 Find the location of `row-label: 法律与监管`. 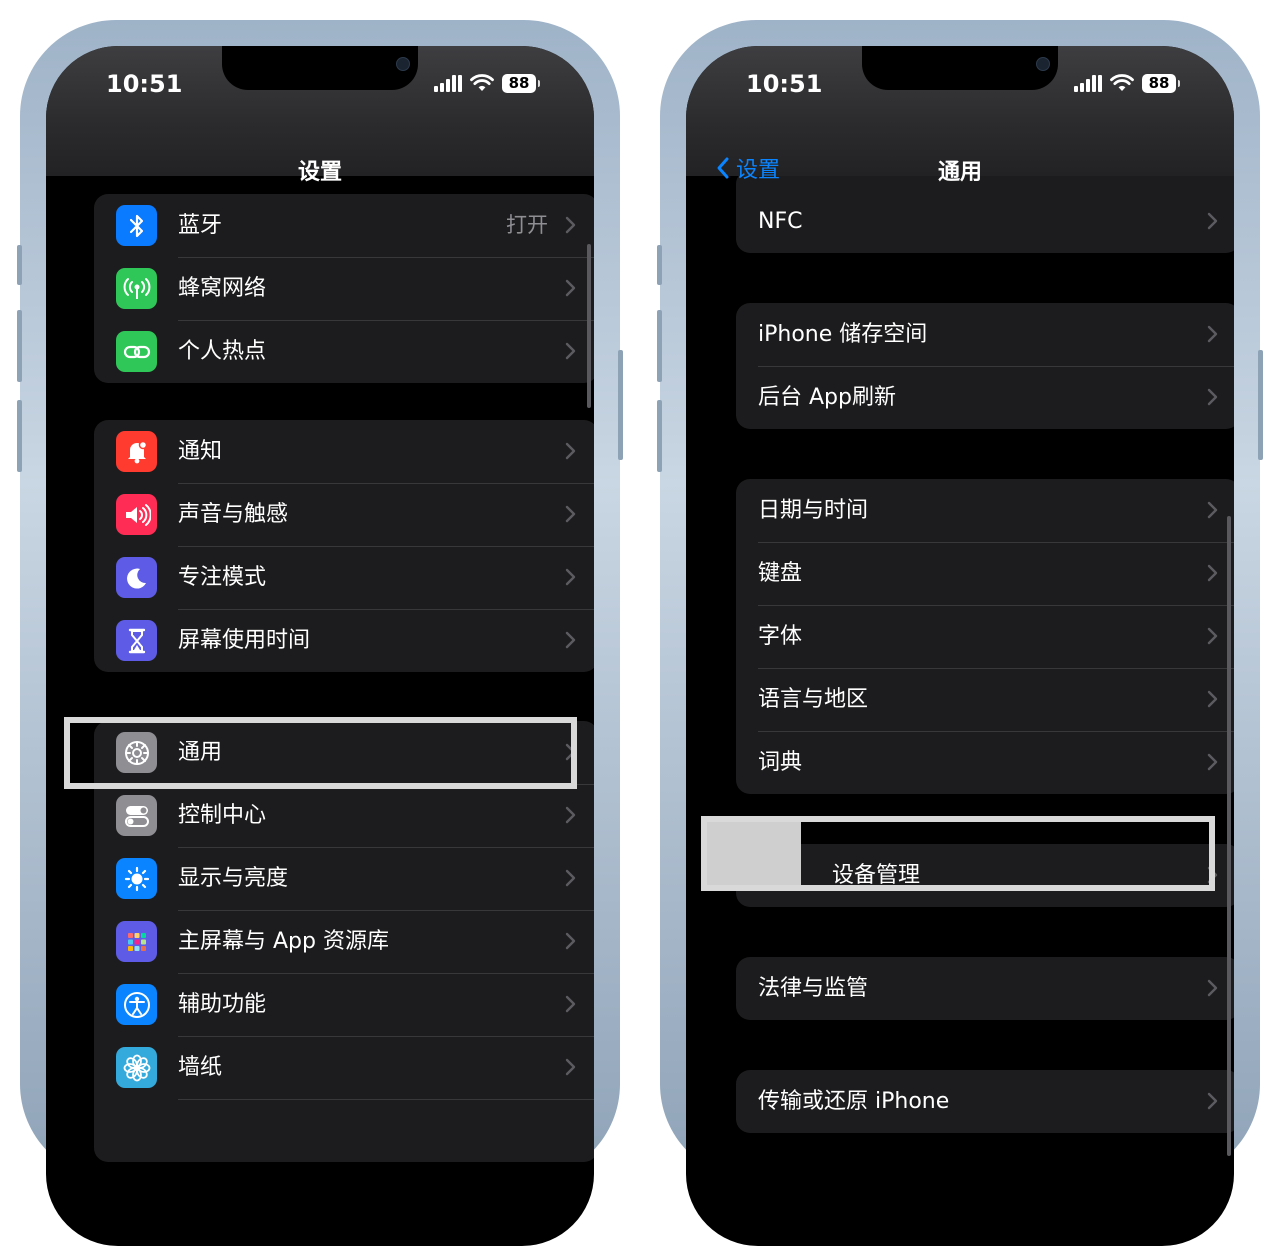

row-label: 法律与监管 is located at coordinates (813, 988).